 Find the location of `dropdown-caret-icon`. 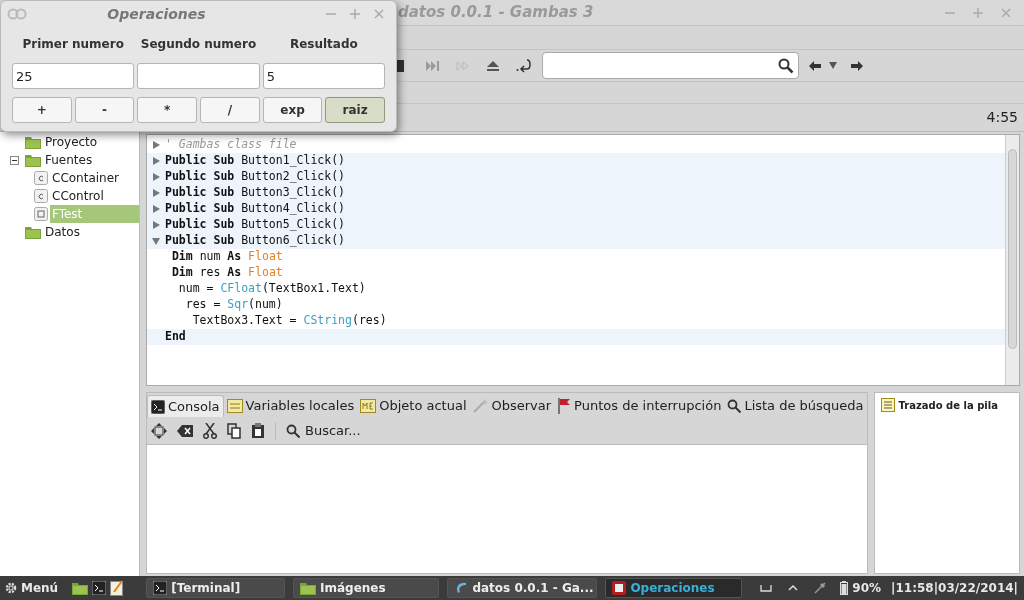

dropdown-caret-icon is located at coordinates (833, 65).